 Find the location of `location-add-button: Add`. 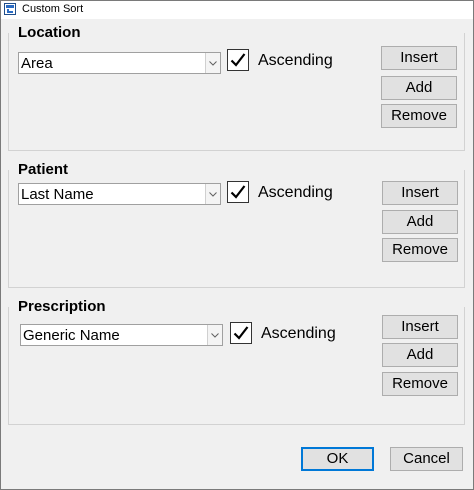

location-add-button: Add is located at coordinates (419, 88).